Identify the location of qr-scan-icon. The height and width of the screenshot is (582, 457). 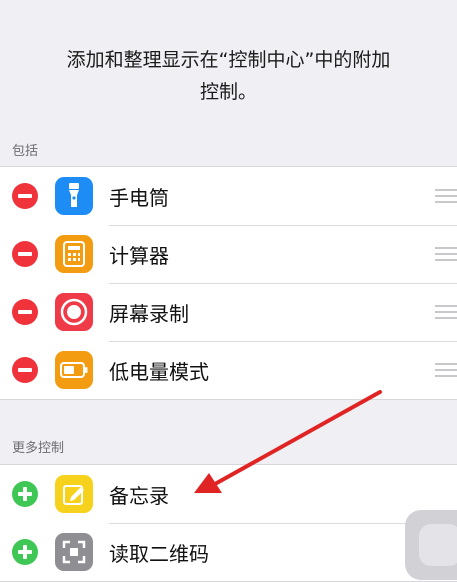
(74, 552).